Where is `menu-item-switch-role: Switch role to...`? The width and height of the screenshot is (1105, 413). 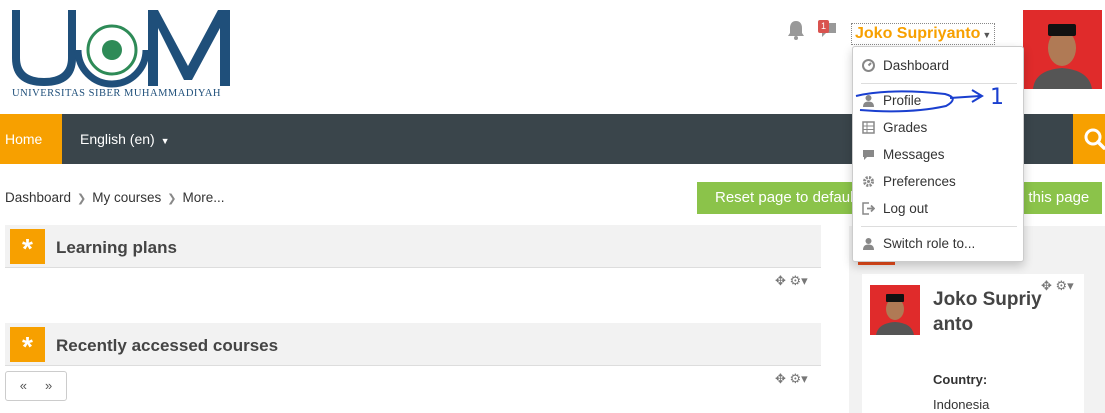 menu-item-switch-role: Switch role to... is located at coordinates (938, 243).